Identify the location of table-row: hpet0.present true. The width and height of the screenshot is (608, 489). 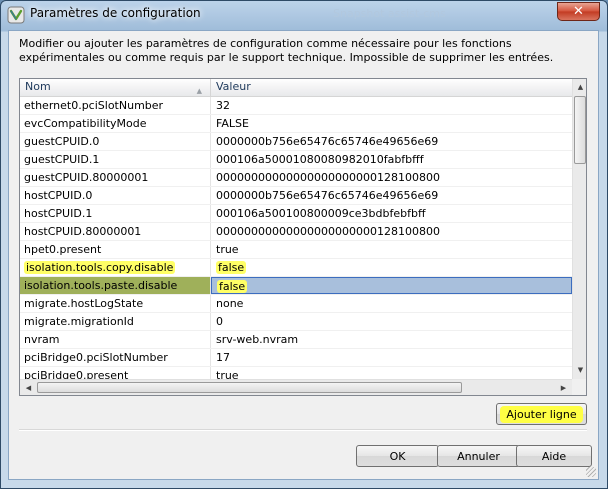
(296, 250).